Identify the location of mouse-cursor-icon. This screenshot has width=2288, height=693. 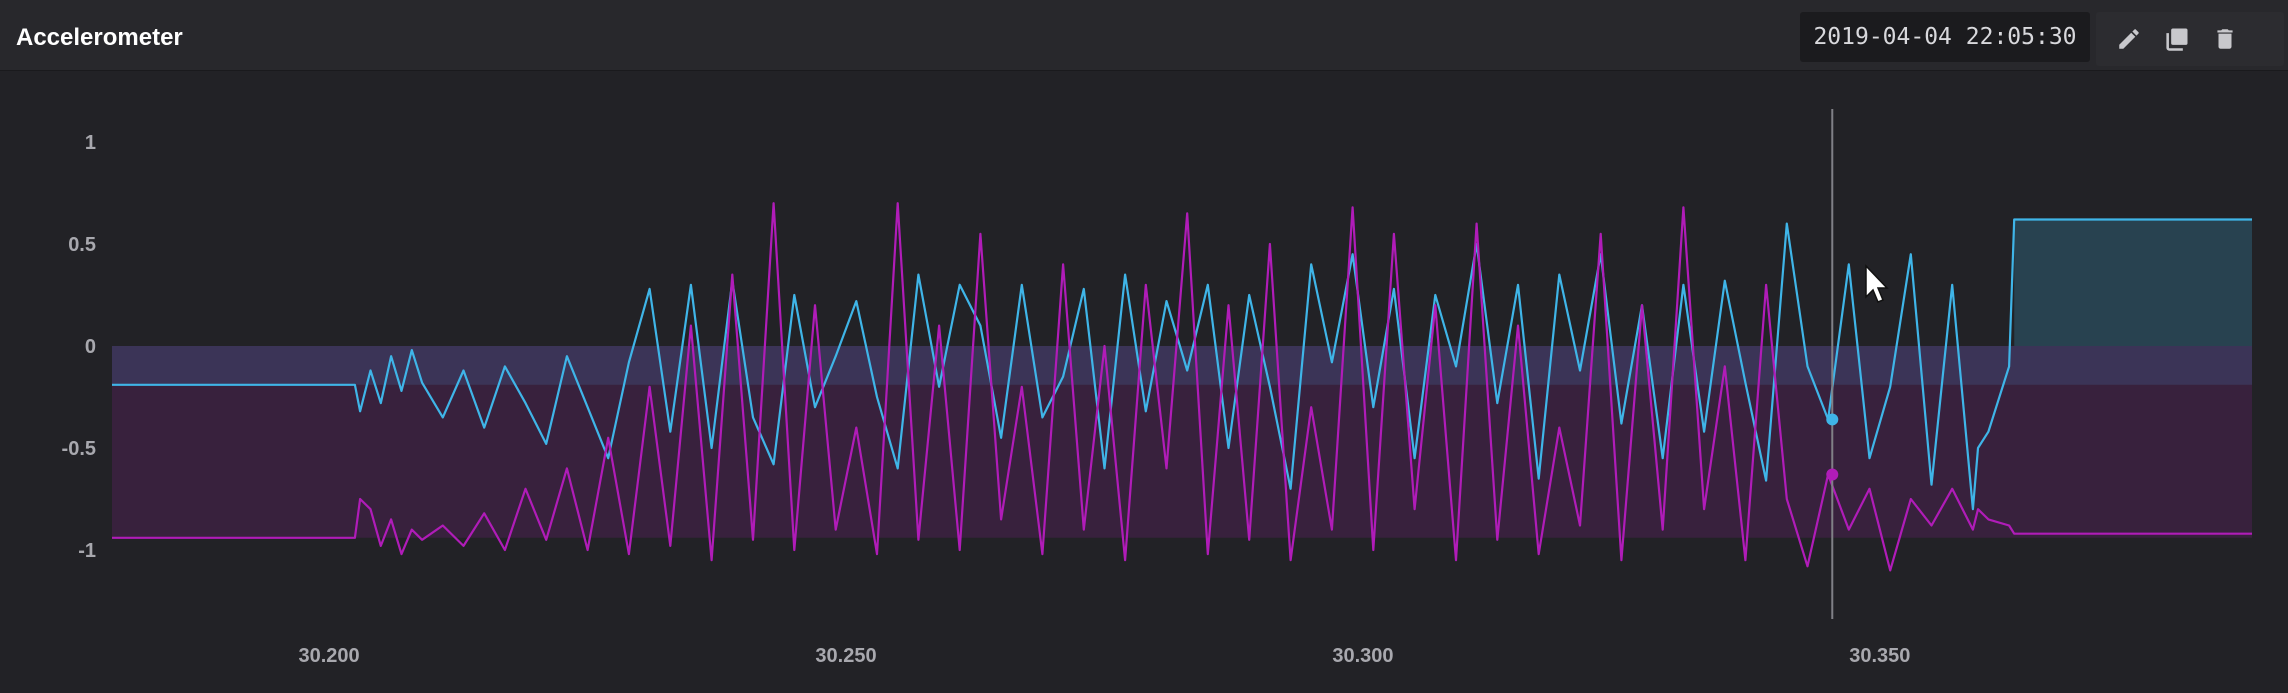
(1877, 283).